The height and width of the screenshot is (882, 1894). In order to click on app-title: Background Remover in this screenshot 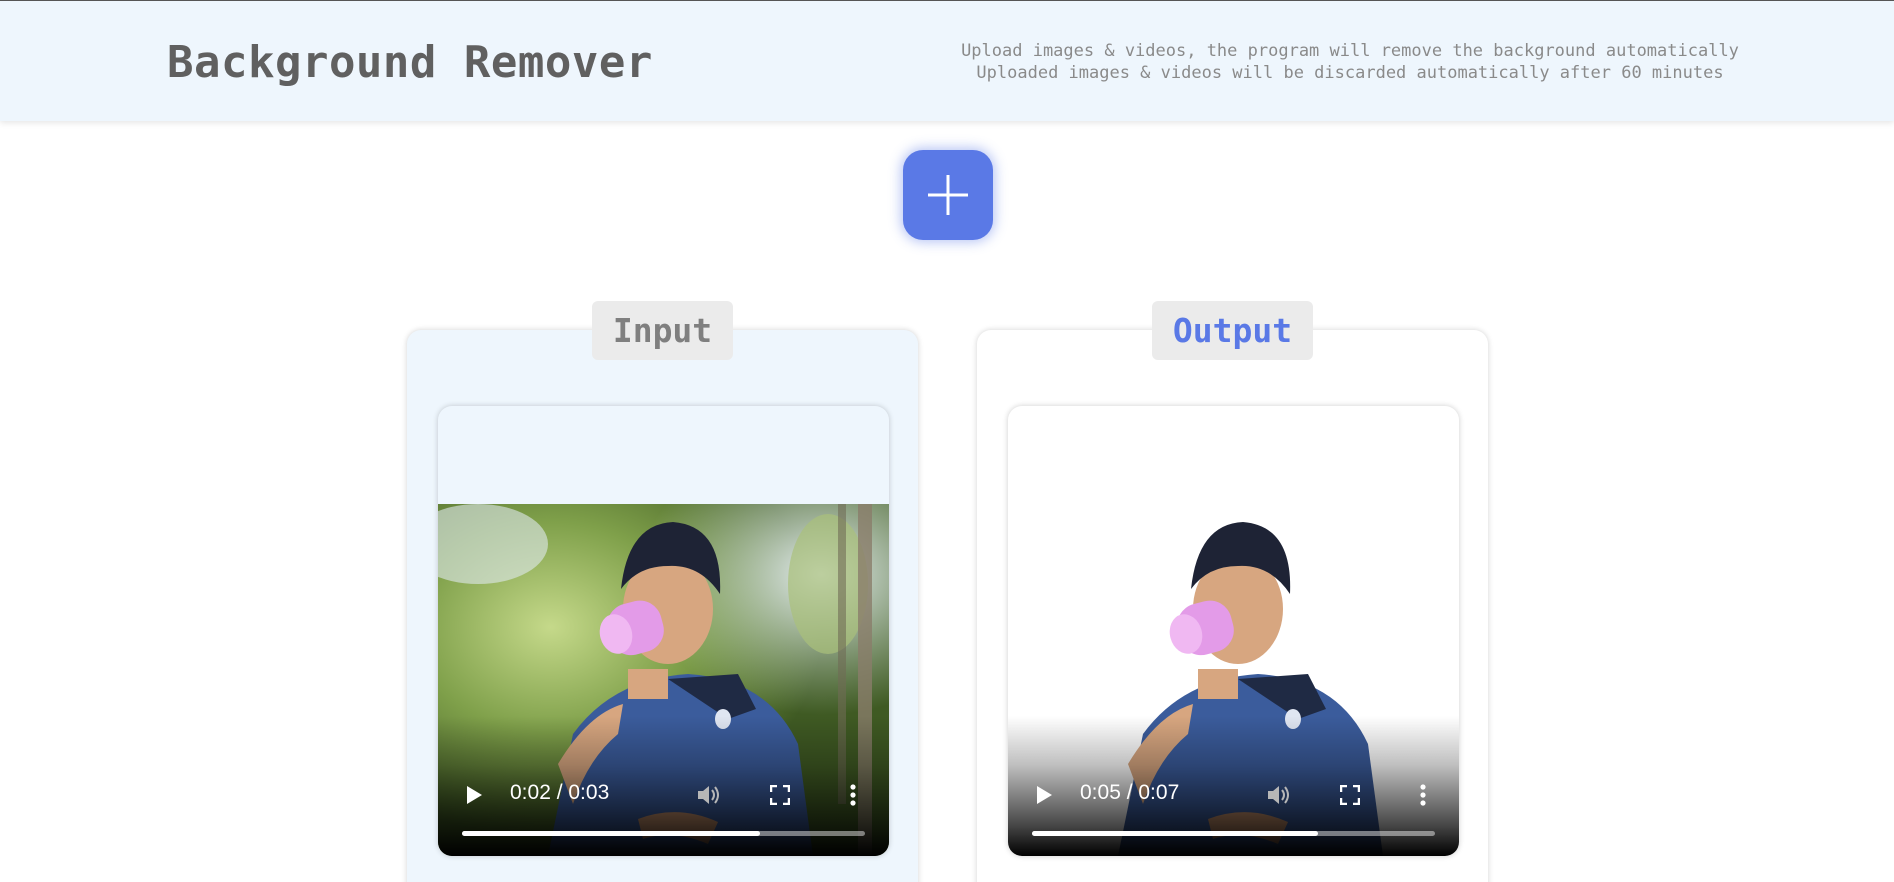, I will do `click(410, 62)`.